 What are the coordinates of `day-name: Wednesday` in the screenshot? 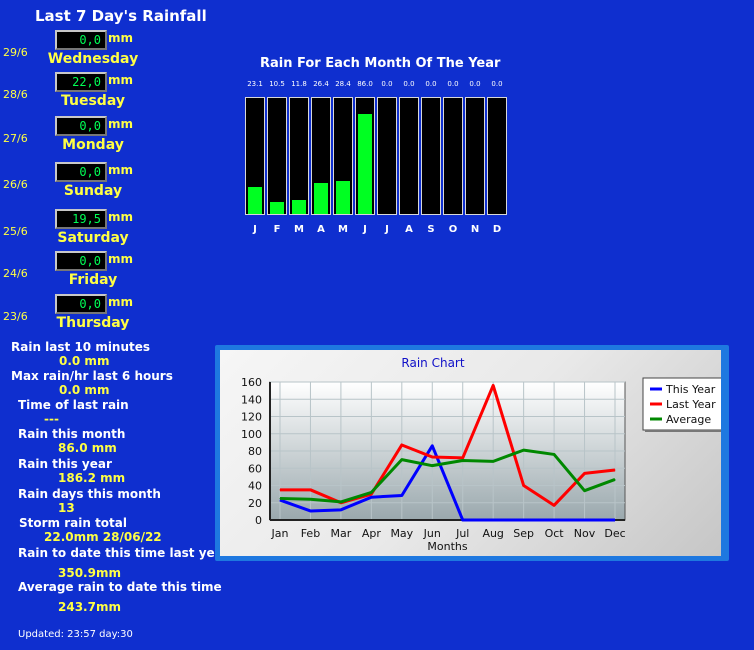 It's located at (93, 59).